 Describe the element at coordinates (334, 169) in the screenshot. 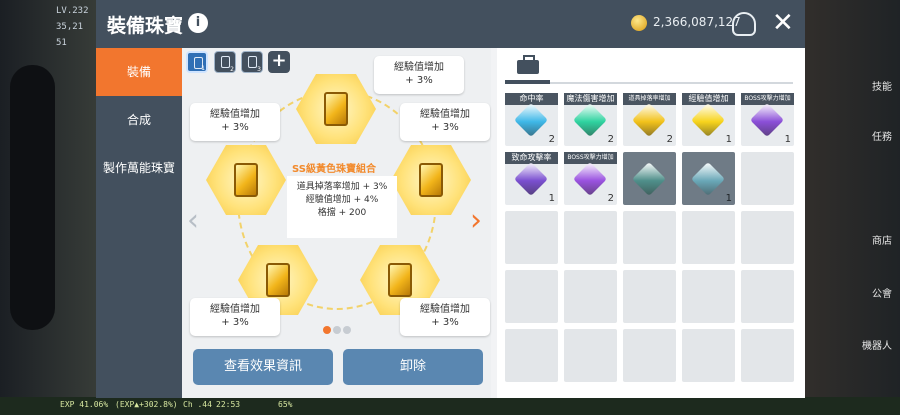

I see `set-title: SS級黃色珠寶組合` at that location.